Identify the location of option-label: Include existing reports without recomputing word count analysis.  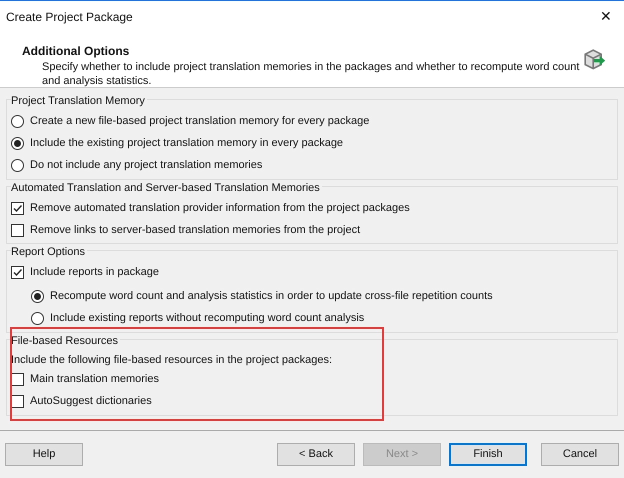
(207, 318).